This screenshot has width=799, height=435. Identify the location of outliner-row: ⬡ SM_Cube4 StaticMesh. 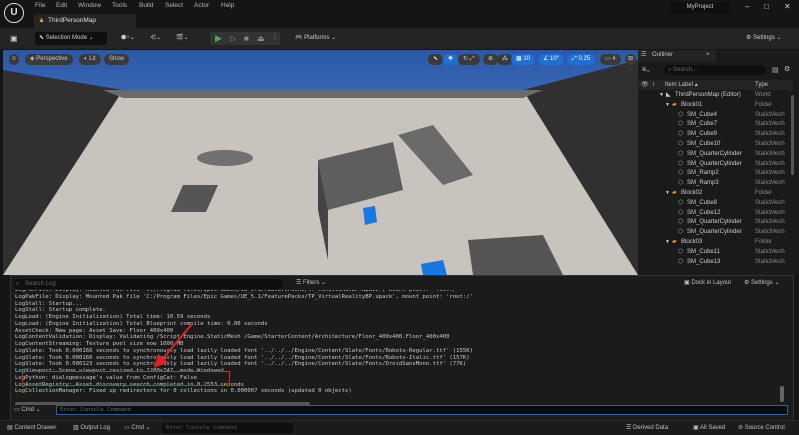
(718, 116).